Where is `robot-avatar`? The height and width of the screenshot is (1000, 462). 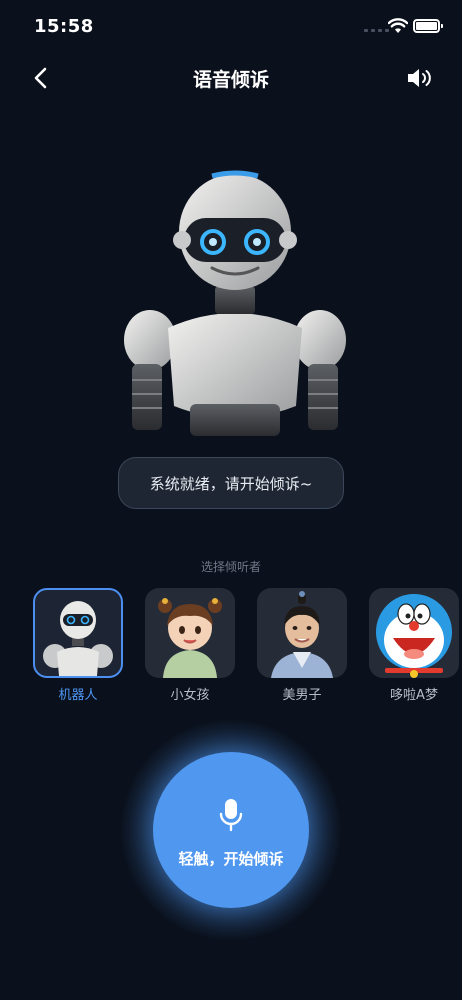
robot-avatar is located at coordinates (78, 638).